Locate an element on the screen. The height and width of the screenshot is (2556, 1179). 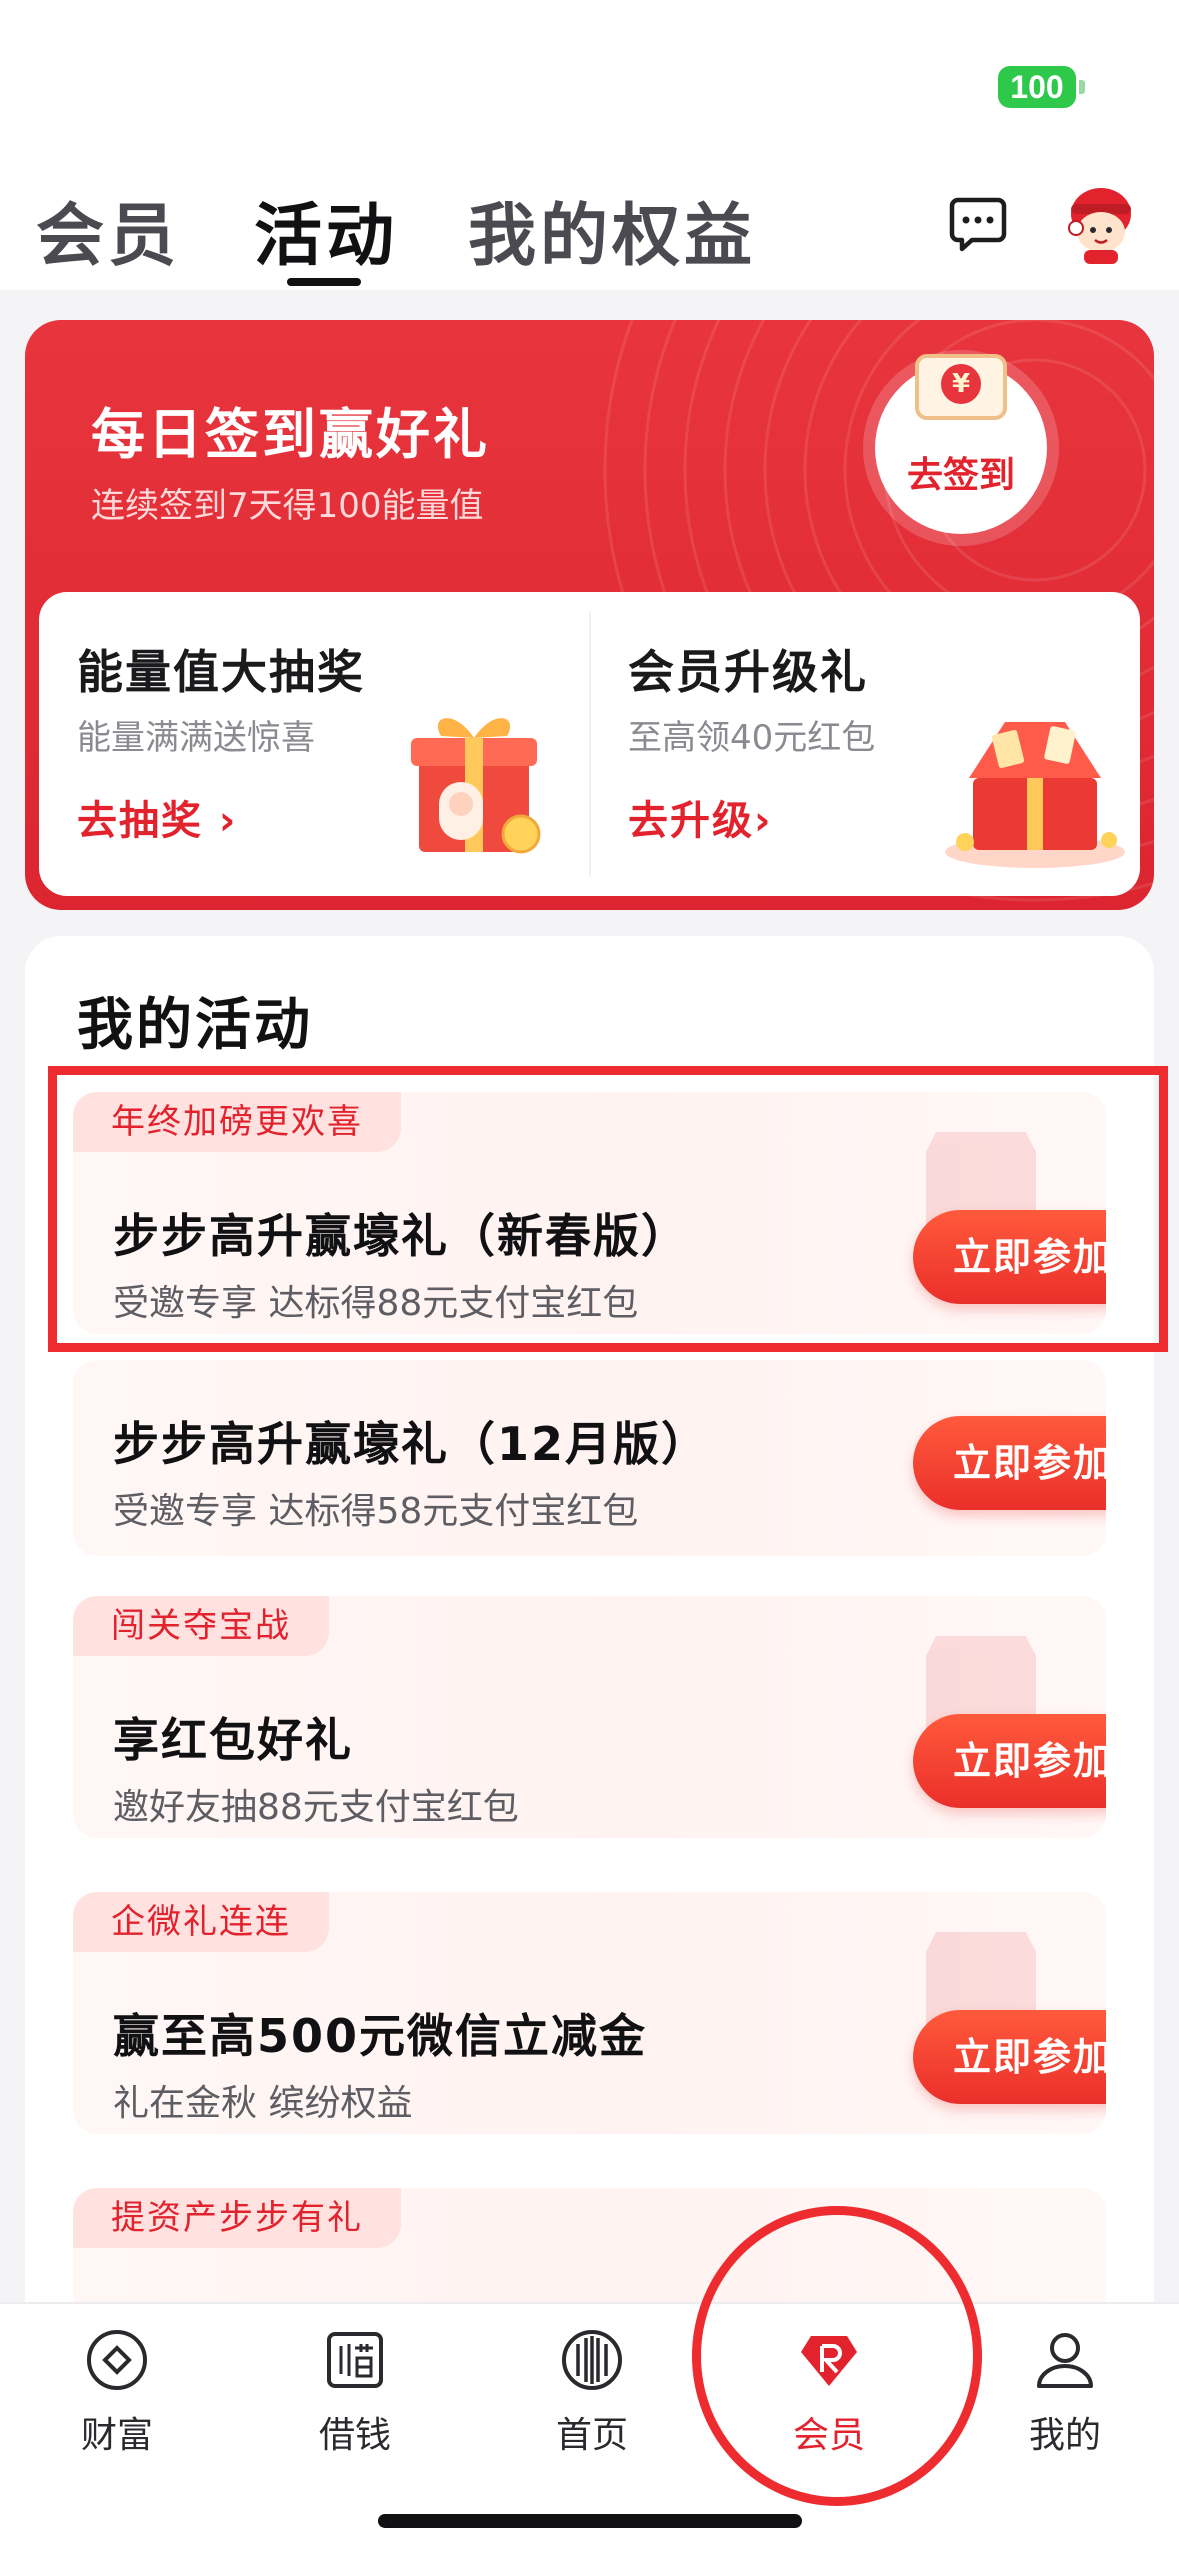
red-envelope-icon: ¥ is located at coordinates (961, 387).